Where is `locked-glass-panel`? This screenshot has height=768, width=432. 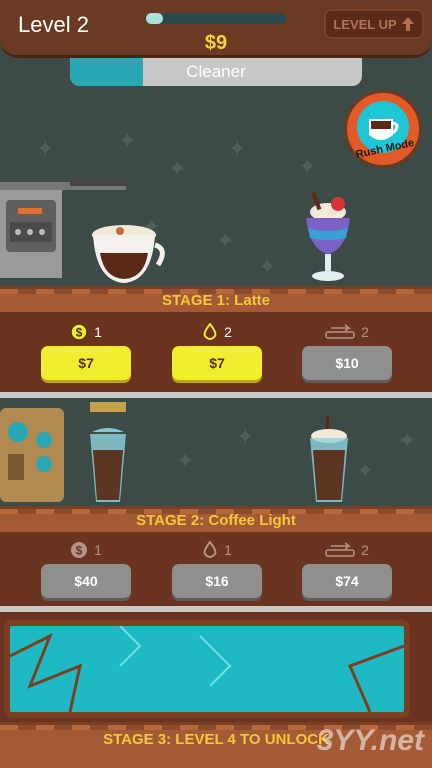 locked-glass-panel is located at coordinates (207, 669).